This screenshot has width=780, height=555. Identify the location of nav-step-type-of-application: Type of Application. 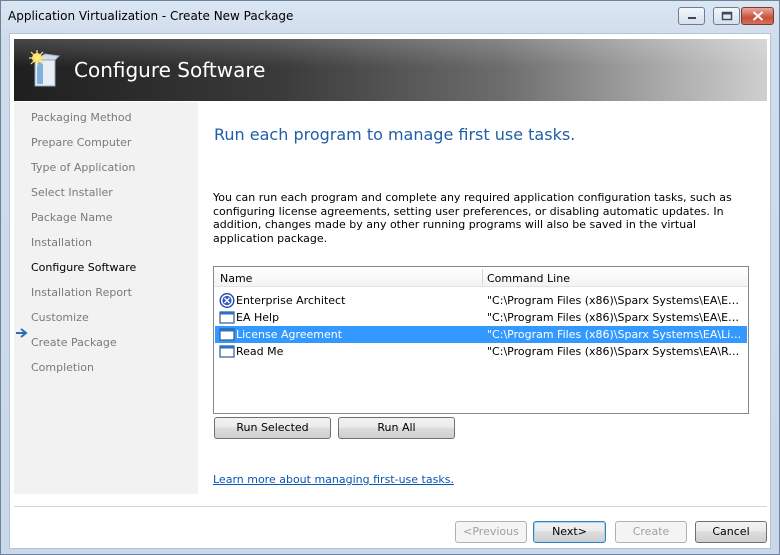
(83, 167).